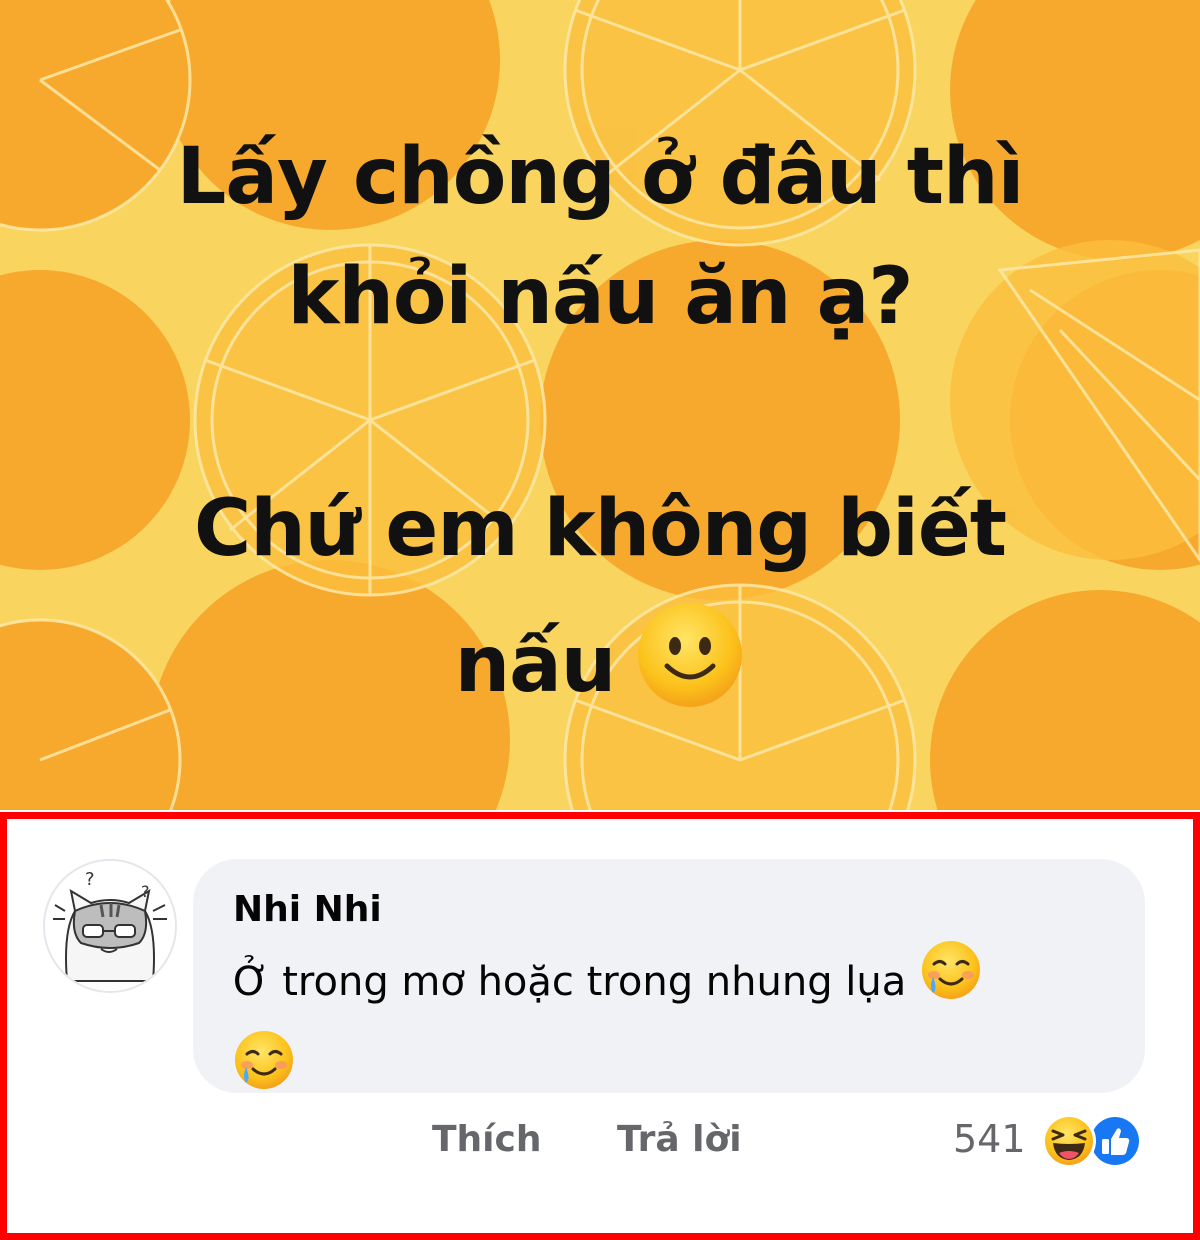  What do you see at coordinates (600, 177) in the screenshot?
I see `post-line-1: Lấy chồng ở đâu thì` at bounding box center [600, 177].